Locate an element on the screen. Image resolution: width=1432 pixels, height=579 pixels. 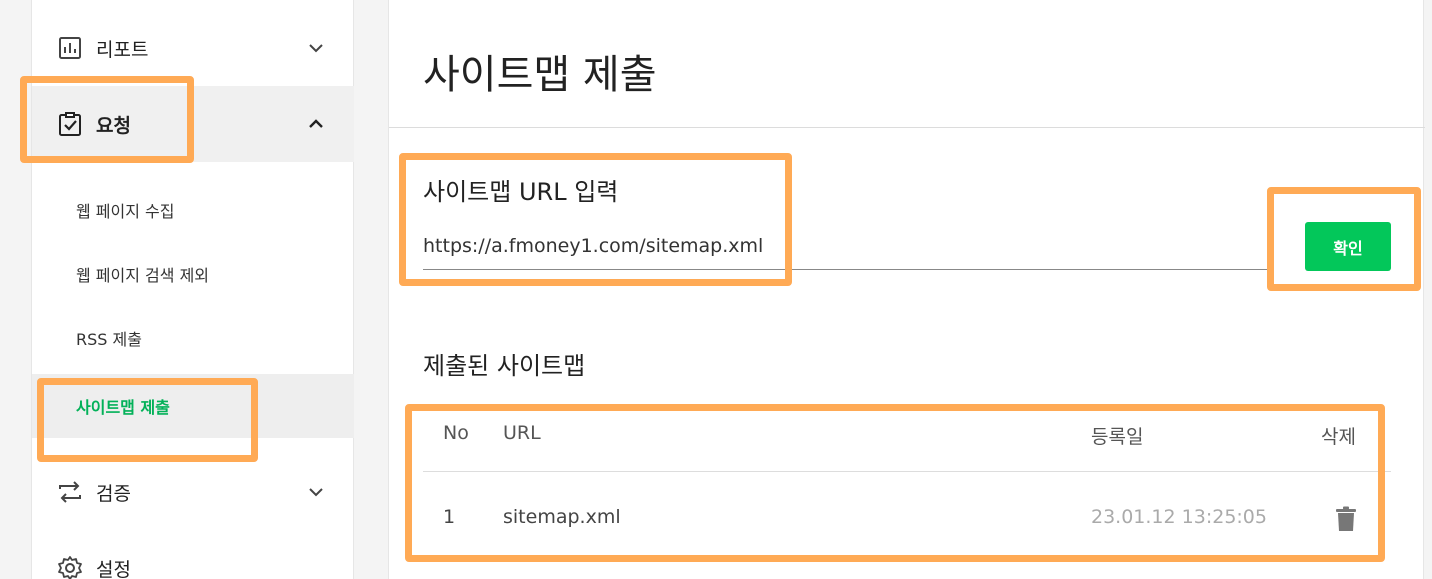
clipboard-check-icon is located at coordinates (70, 124).